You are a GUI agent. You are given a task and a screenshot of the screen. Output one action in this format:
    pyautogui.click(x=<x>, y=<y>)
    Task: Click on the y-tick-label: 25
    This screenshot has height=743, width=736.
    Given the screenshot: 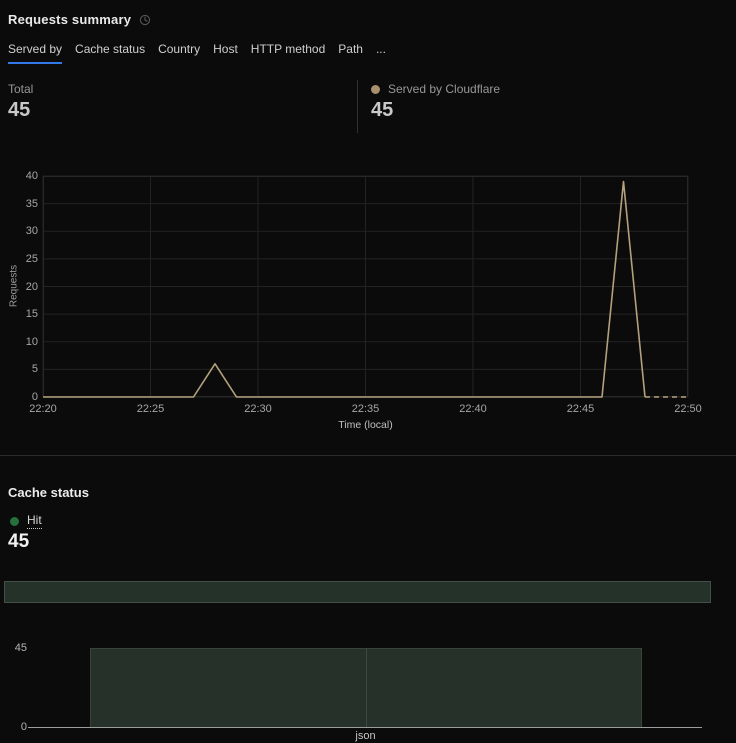 What is the action you would take?
    pyautogui.click(x=31, y=258)
    